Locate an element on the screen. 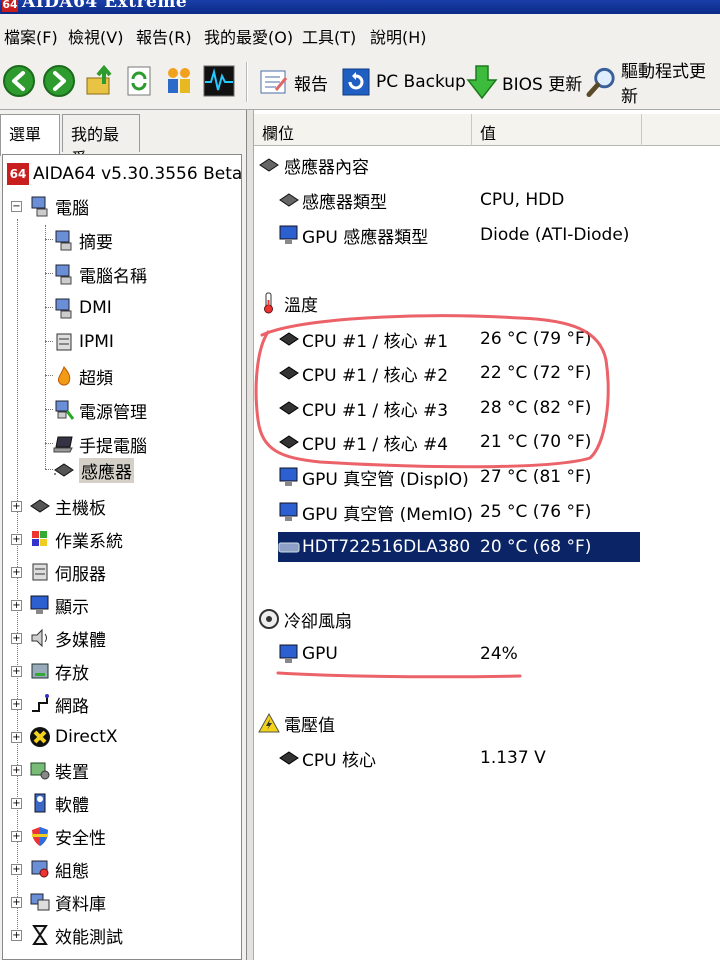  tree-root: 64 AIDA64 v5.30.3556 Beta is located at coordinates (124, 174).